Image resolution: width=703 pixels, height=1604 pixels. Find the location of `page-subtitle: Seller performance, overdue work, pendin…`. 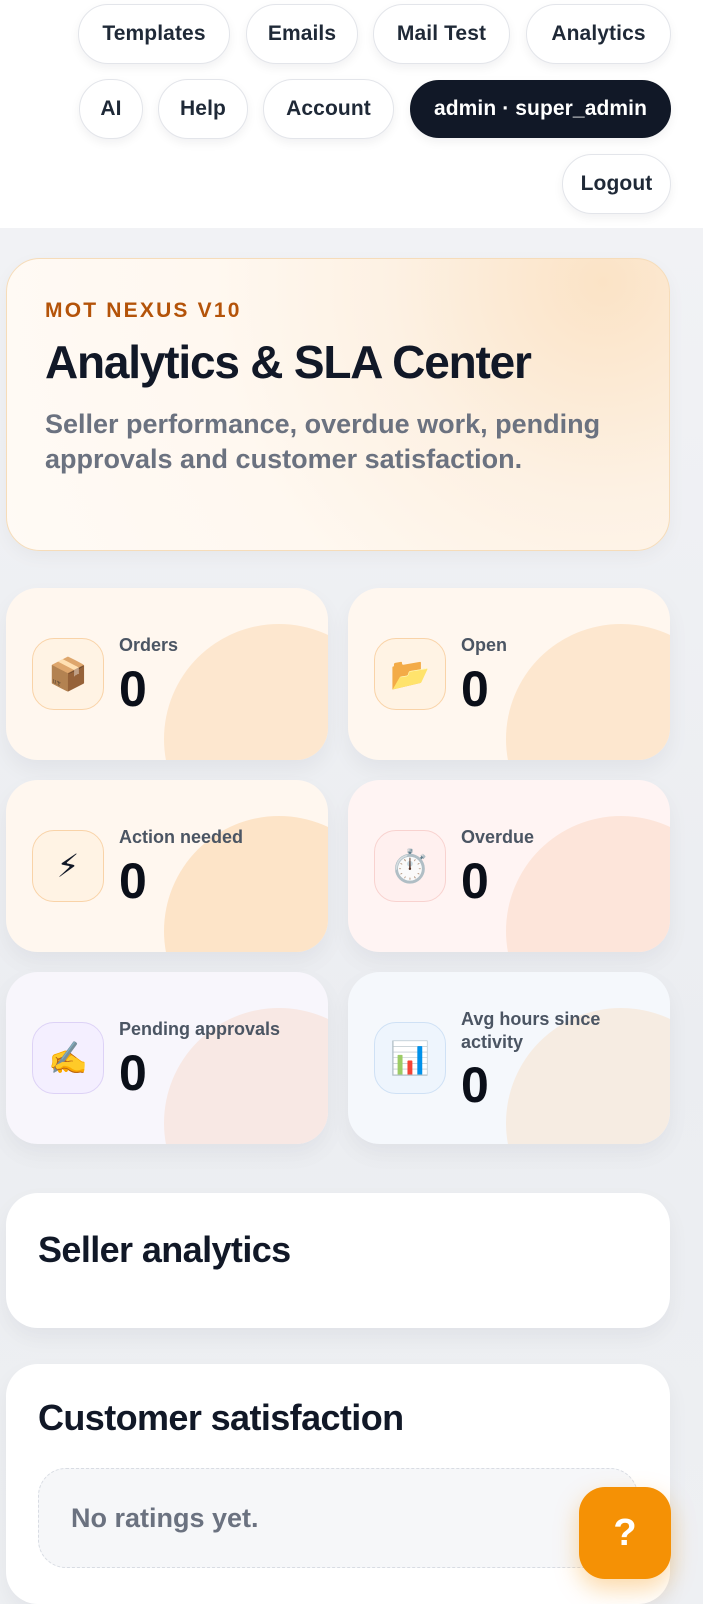

page-subtitle: Seller performance, overdue work, pendin… is located at coordinates (323, 441).